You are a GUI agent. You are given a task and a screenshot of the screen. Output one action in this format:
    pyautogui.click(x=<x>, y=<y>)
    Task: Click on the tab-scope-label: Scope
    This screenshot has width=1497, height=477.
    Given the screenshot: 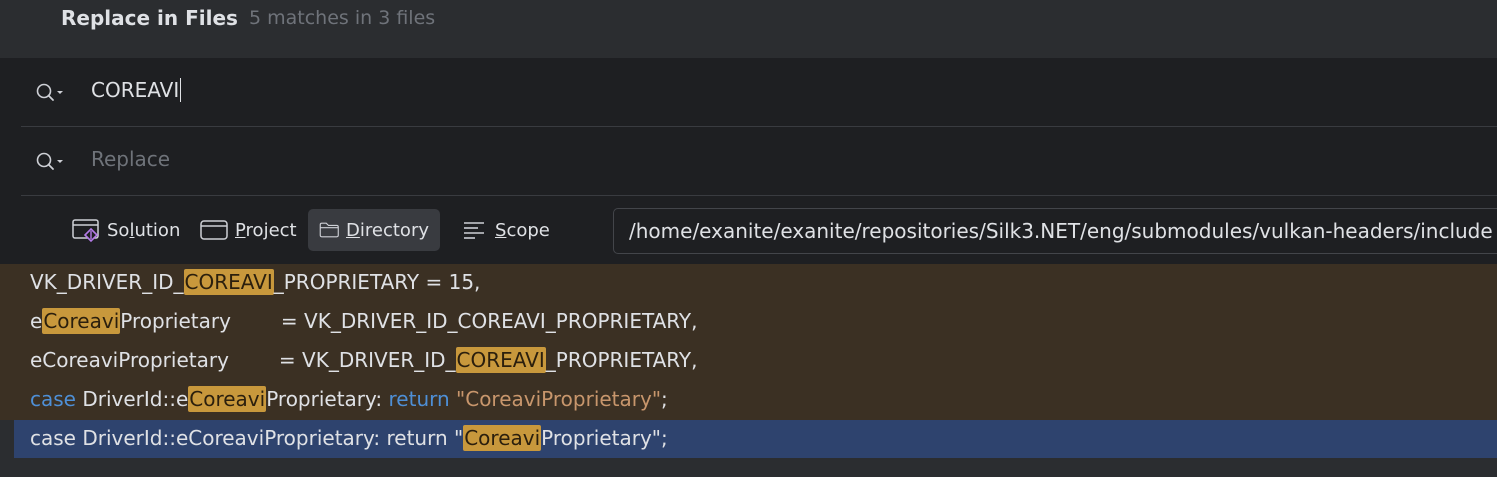 What is the action you would take?
    pyautogui.click(x=522, y=230)
    